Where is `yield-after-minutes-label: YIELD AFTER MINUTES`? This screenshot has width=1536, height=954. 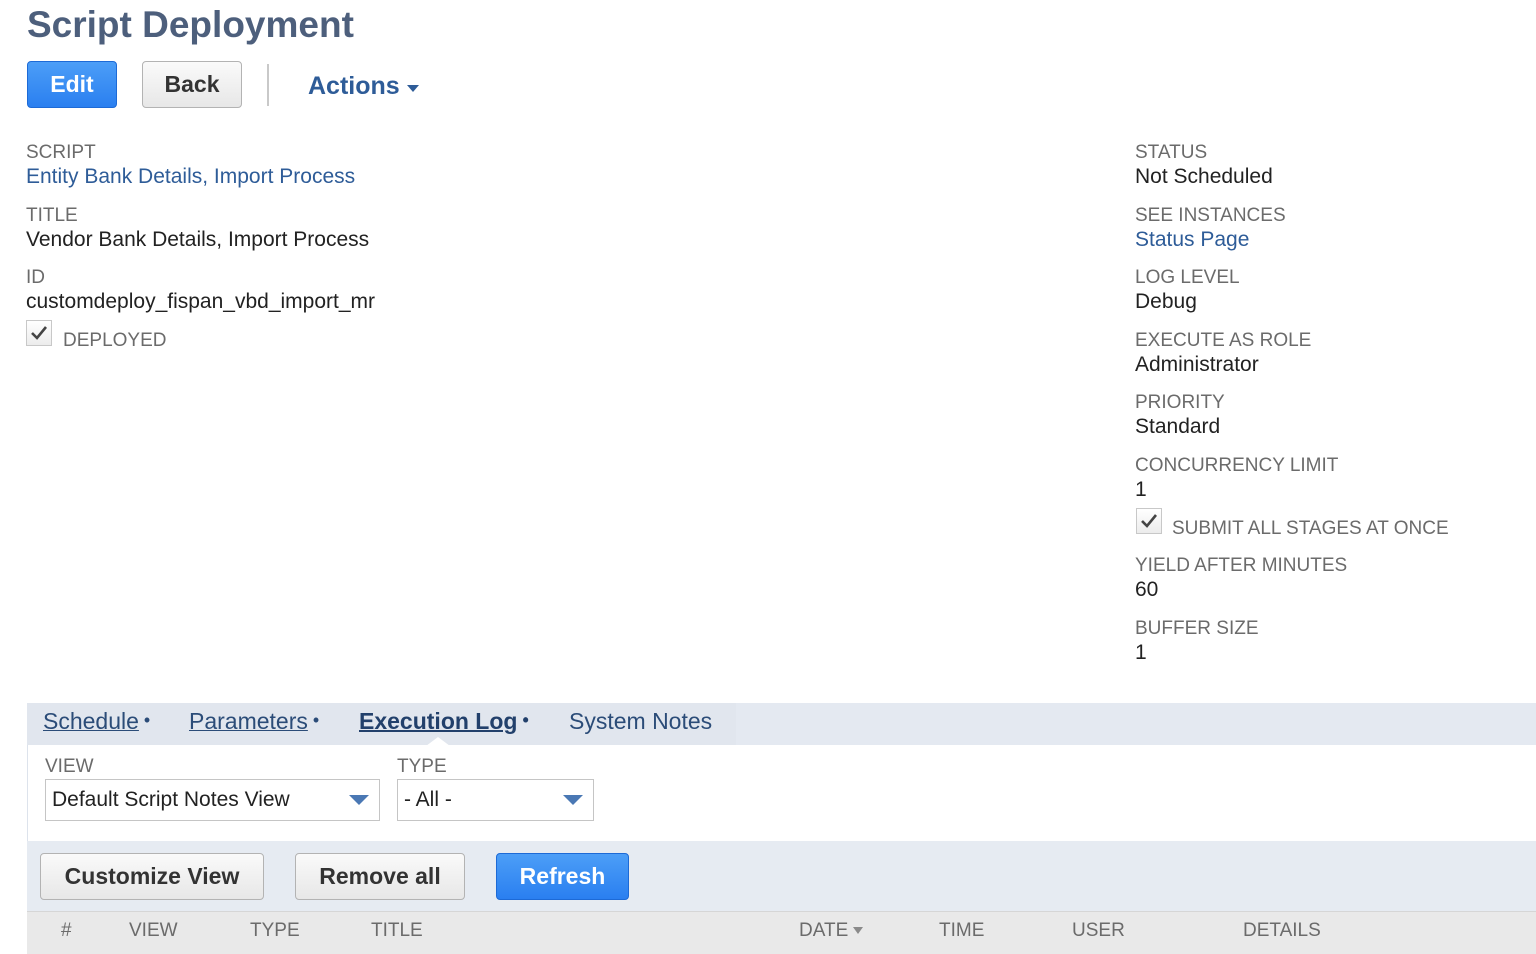
yield-after-minutes-label: YIELD AFTER MINUTES is located at coordinates (1241, 565).